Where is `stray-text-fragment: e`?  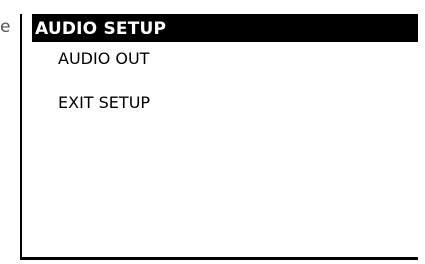 stray-text-fragment: e is located at coordinates (5, 27).